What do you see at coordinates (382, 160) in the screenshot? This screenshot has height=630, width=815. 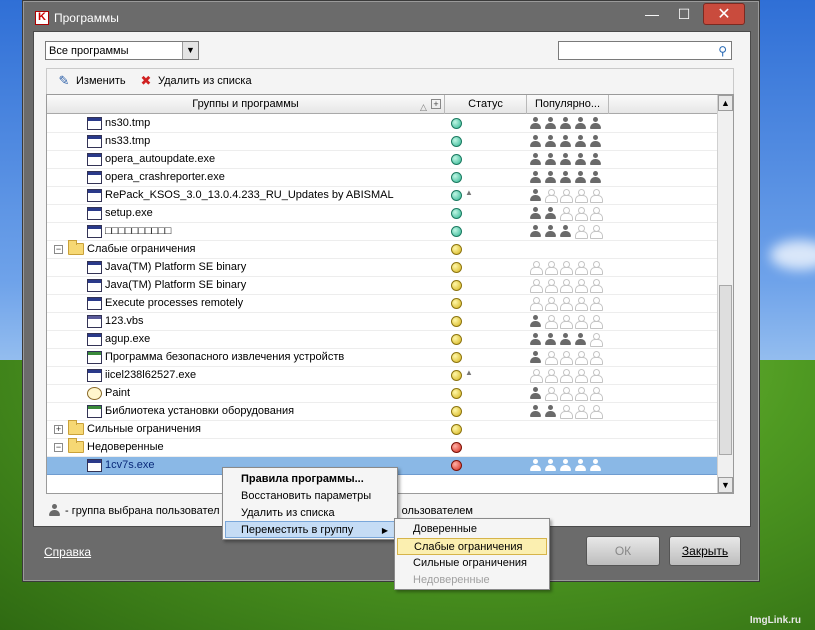 I see `program-row: opera_autoupdate.exe` at bounding box center [382, 160].